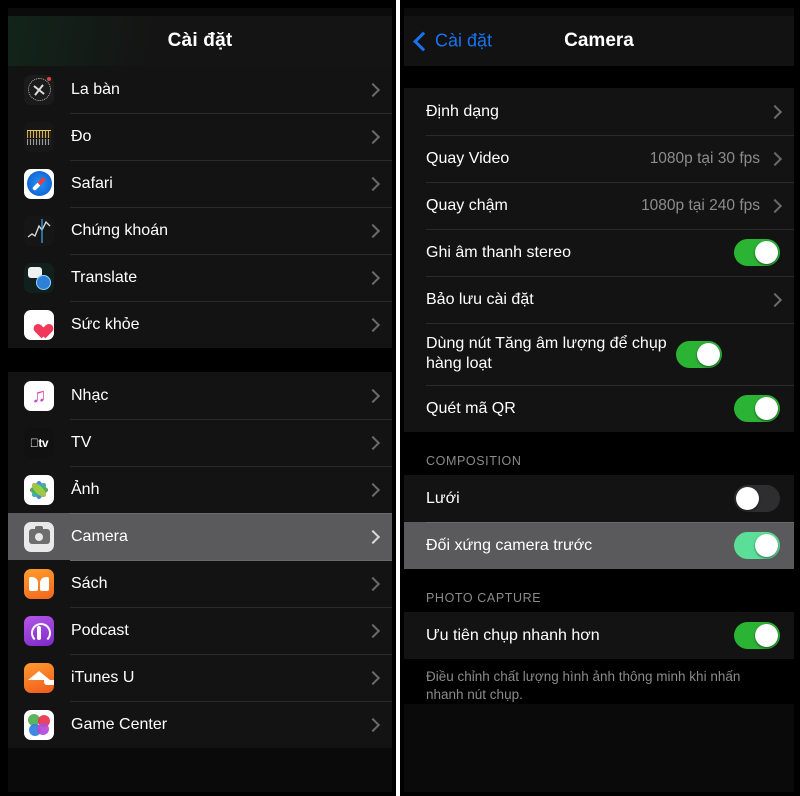 This screenshot has width=800, height=796. I want to click on section-top-spacer, so click(599, 77).